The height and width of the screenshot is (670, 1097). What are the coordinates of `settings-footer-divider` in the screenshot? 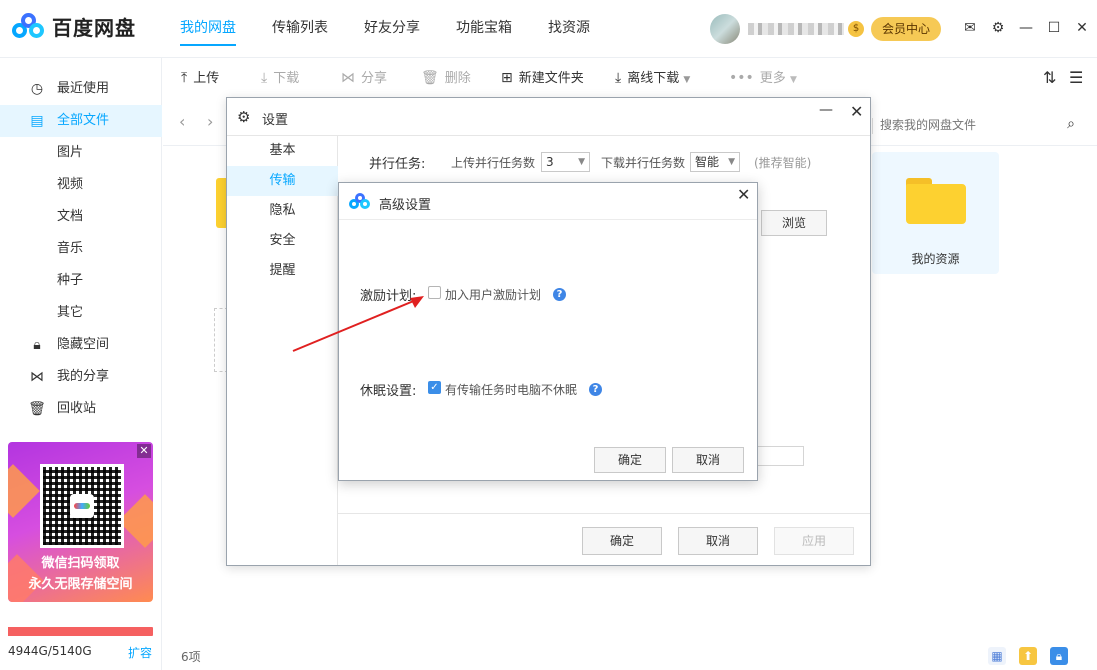 It's located at (604, 513).